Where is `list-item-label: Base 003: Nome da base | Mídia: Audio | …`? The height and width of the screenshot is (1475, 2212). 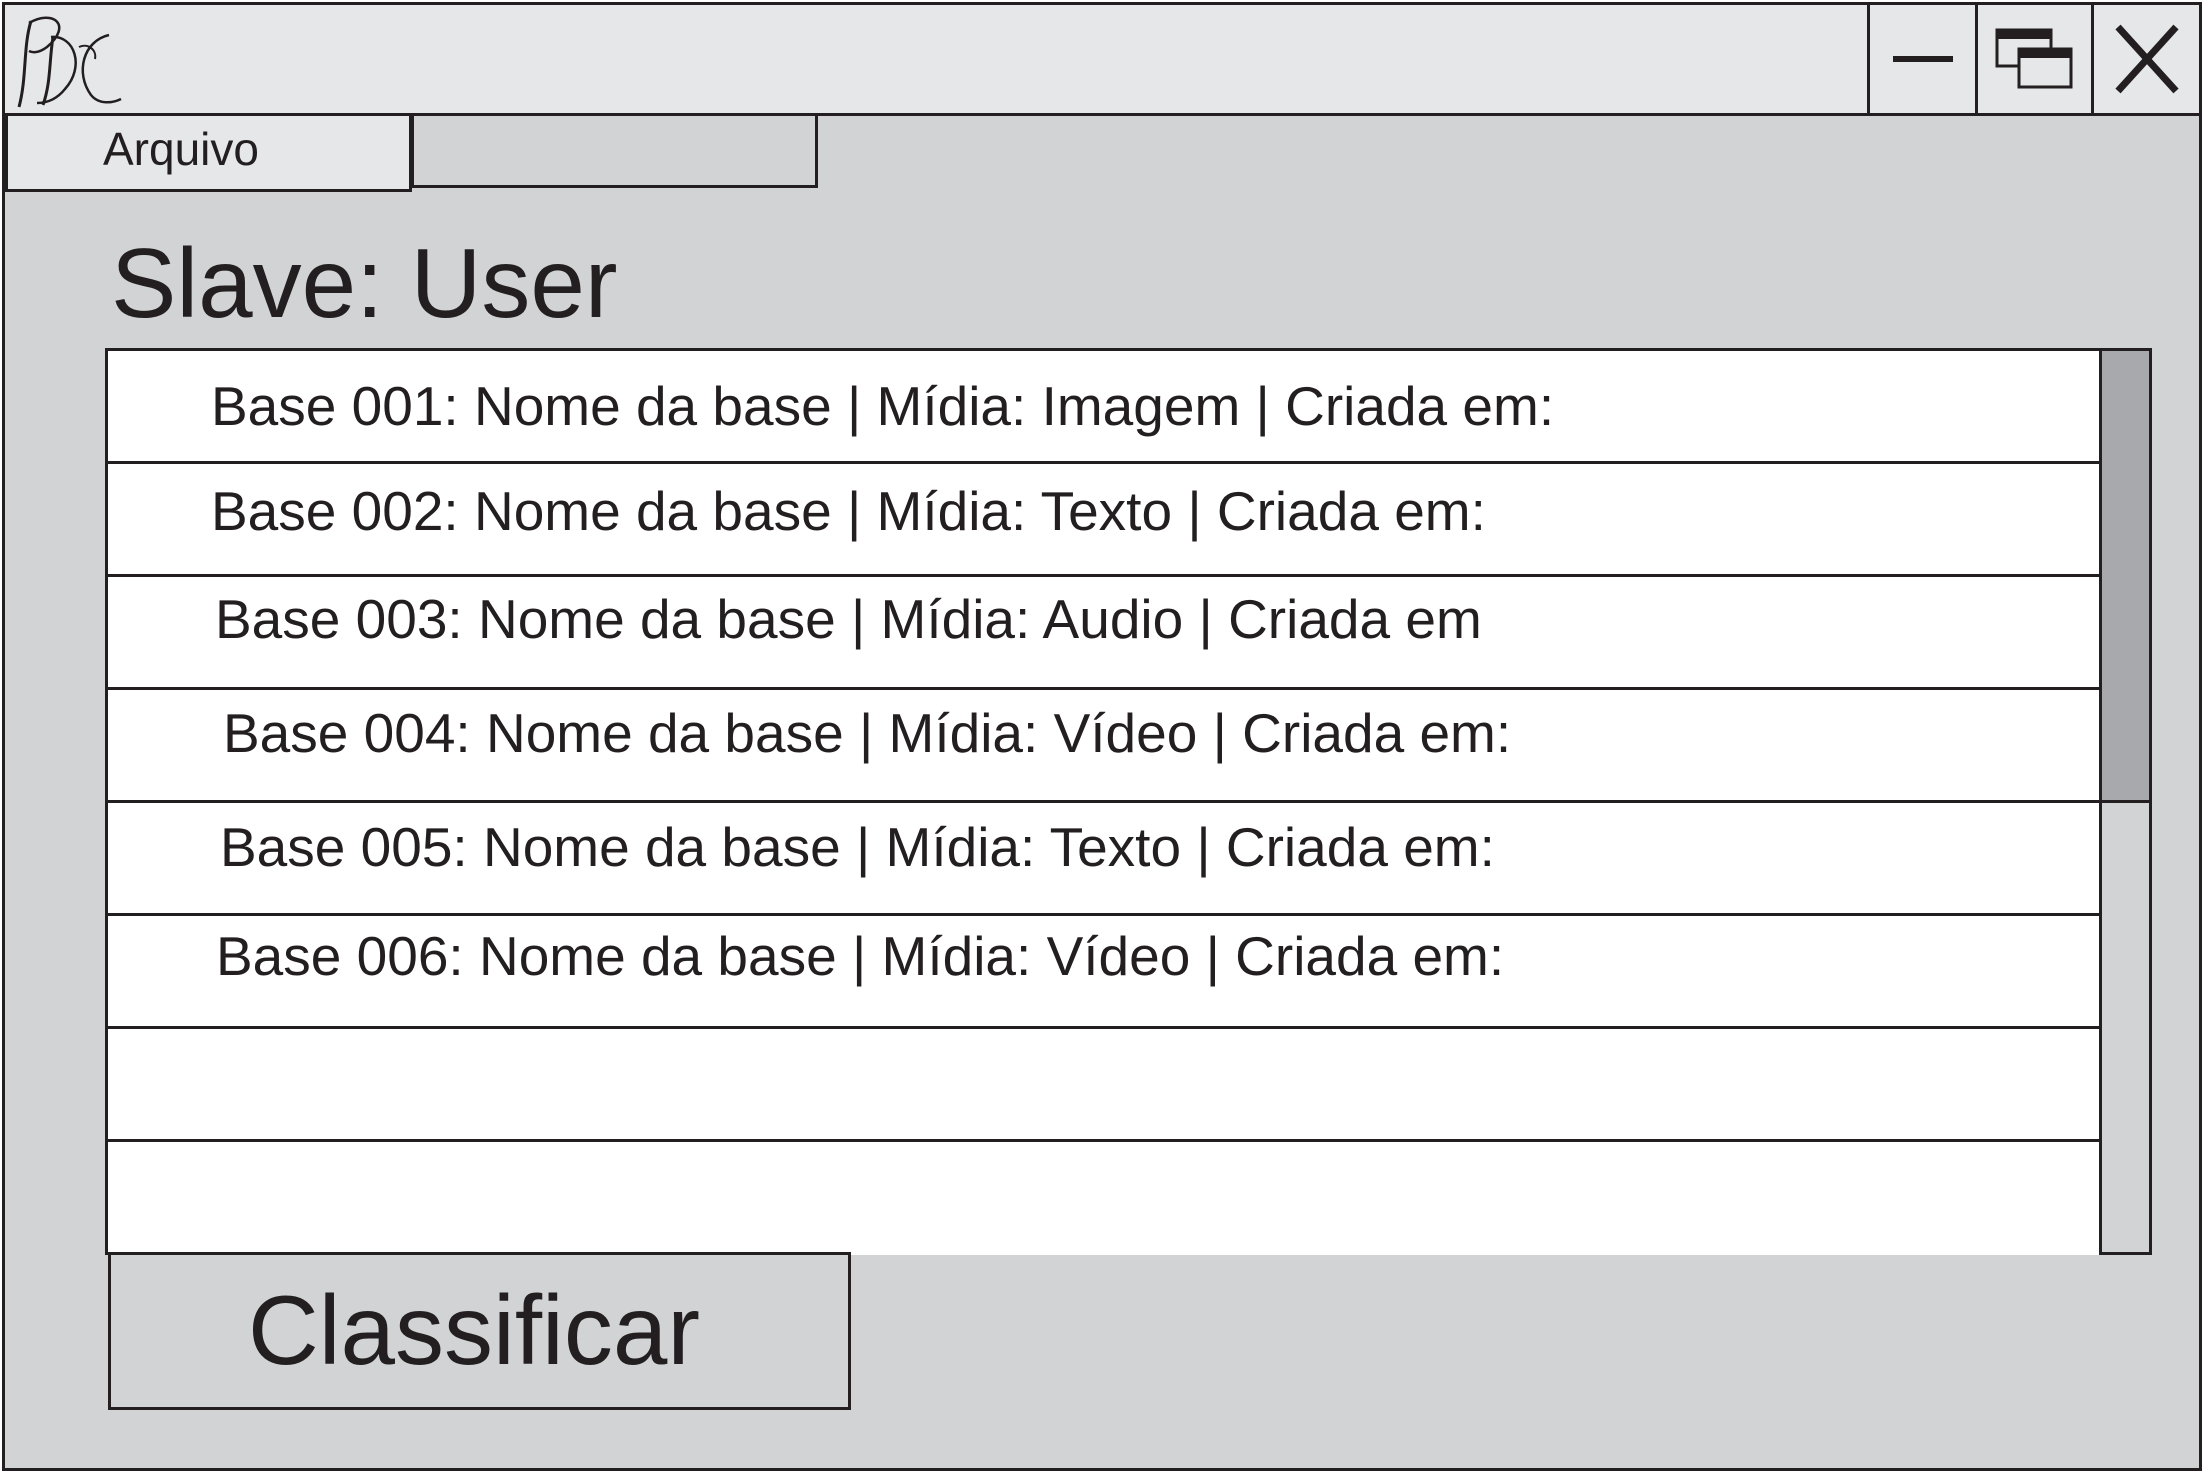
list-item-label: Base 003: Nome da base | Mídia: Audio | … is located at coordinates (848, 619).